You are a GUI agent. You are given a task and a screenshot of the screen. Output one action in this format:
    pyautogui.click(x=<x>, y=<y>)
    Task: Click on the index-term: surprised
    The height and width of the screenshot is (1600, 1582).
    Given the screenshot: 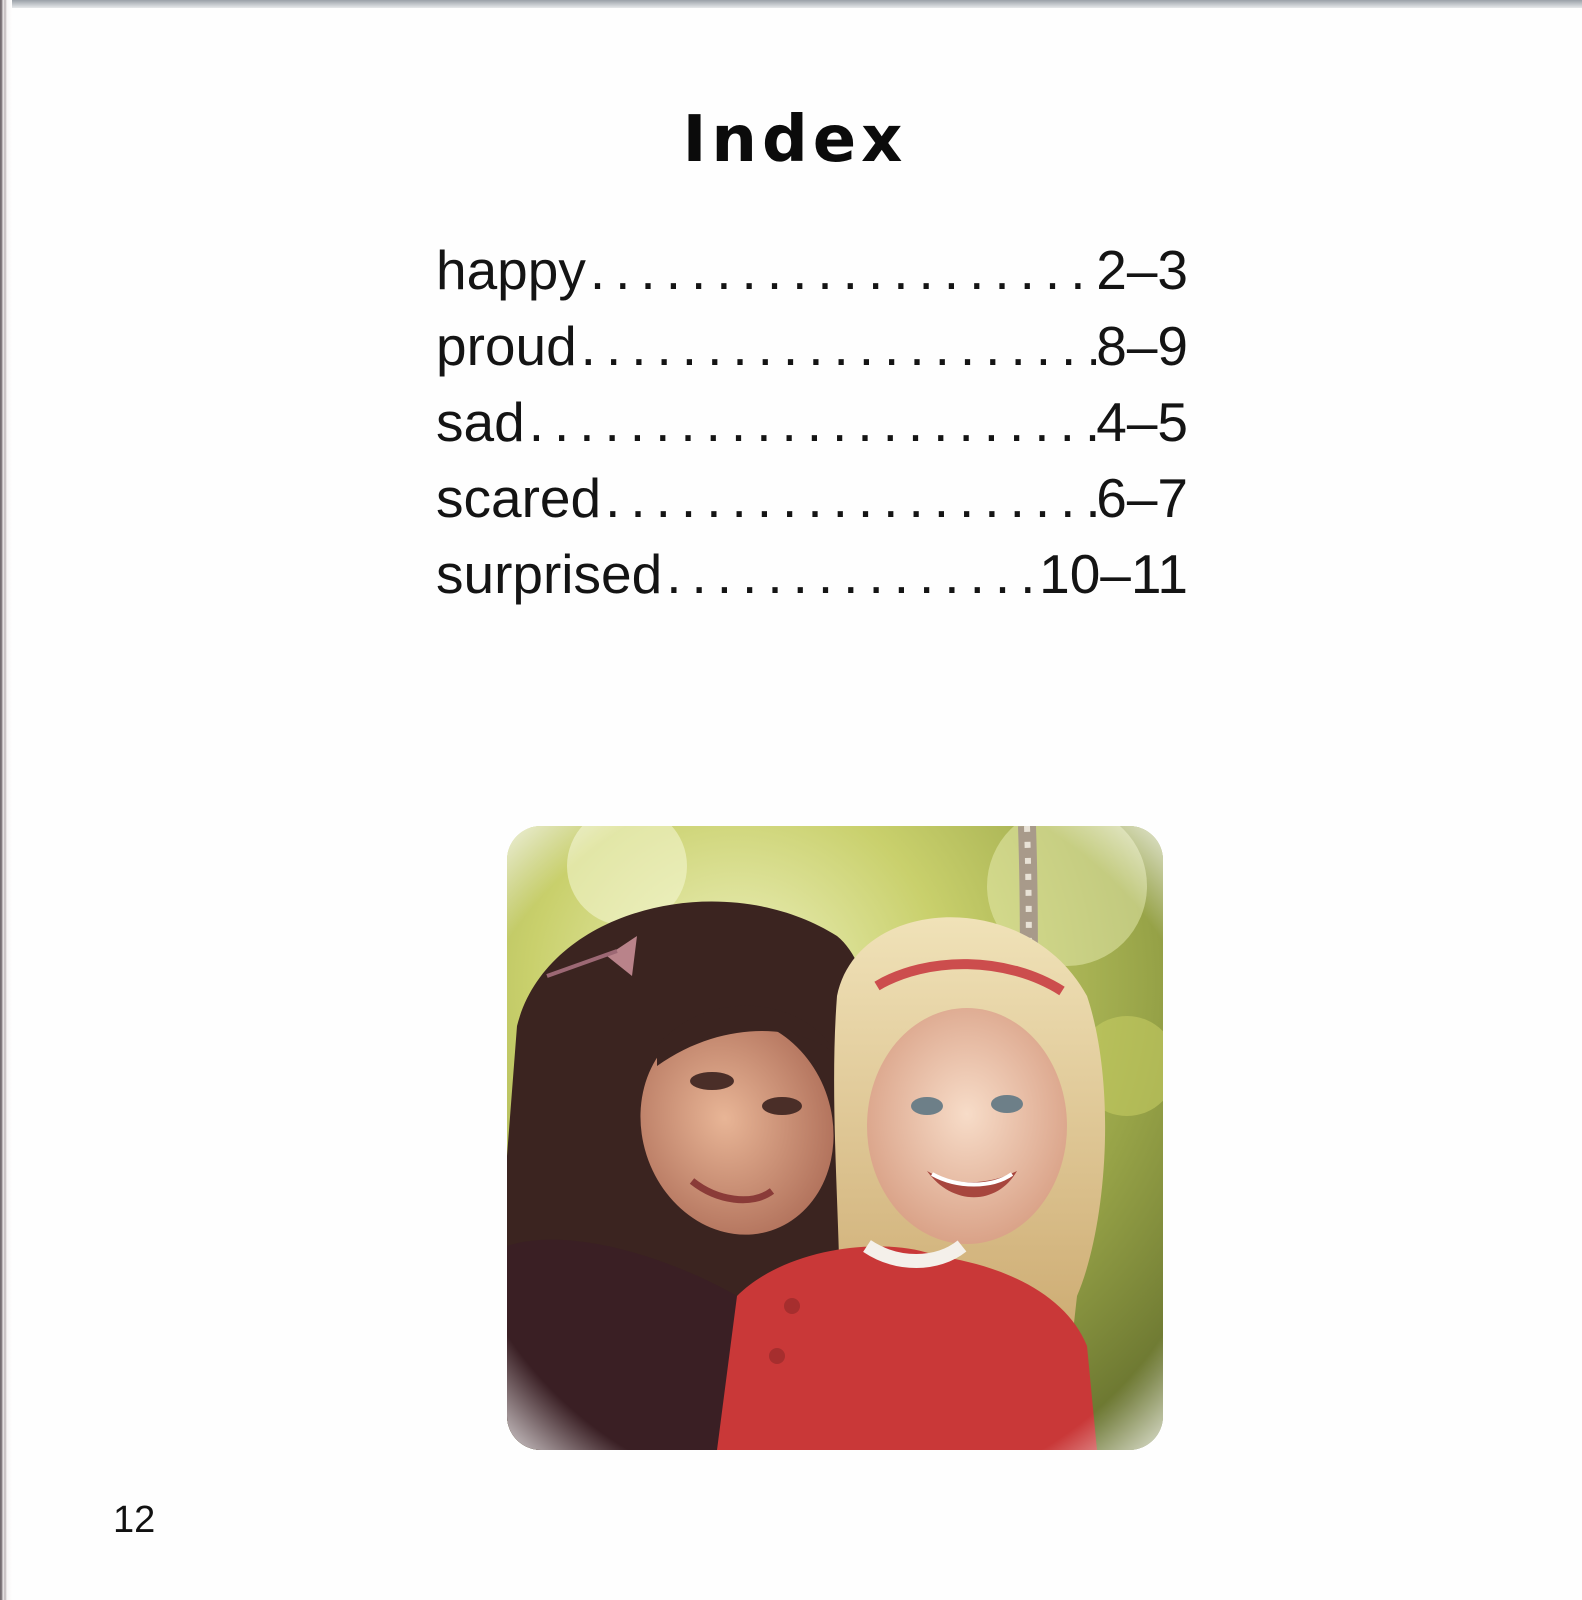 What is the action you would take?
    pyautogui.click(x=549, y=574)
    